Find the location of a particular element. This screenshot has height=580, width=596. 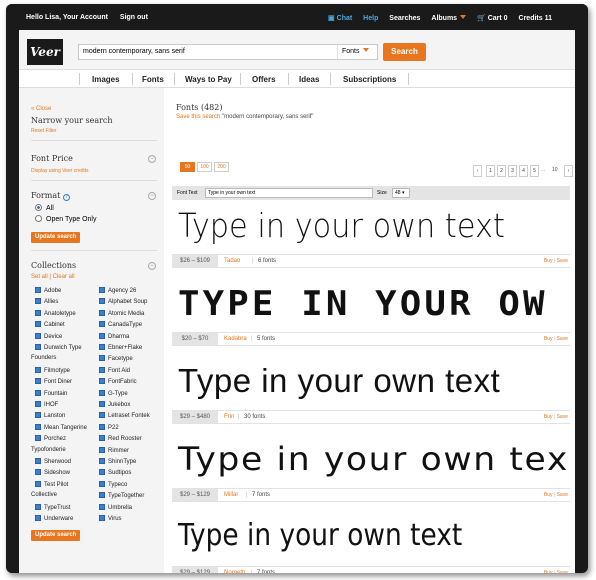

nav-images: Images is located at coordinates (106, 79).